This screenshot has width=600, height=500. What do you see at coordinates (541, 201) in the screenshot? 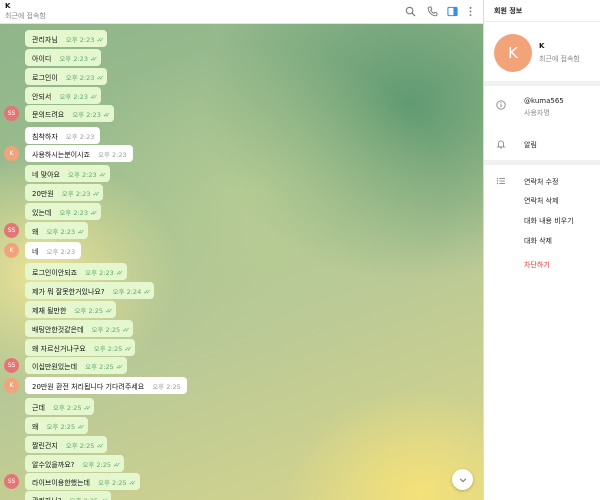
I see `delete-contact-button: 연락처 삭제` at bounding box center [541, 201].